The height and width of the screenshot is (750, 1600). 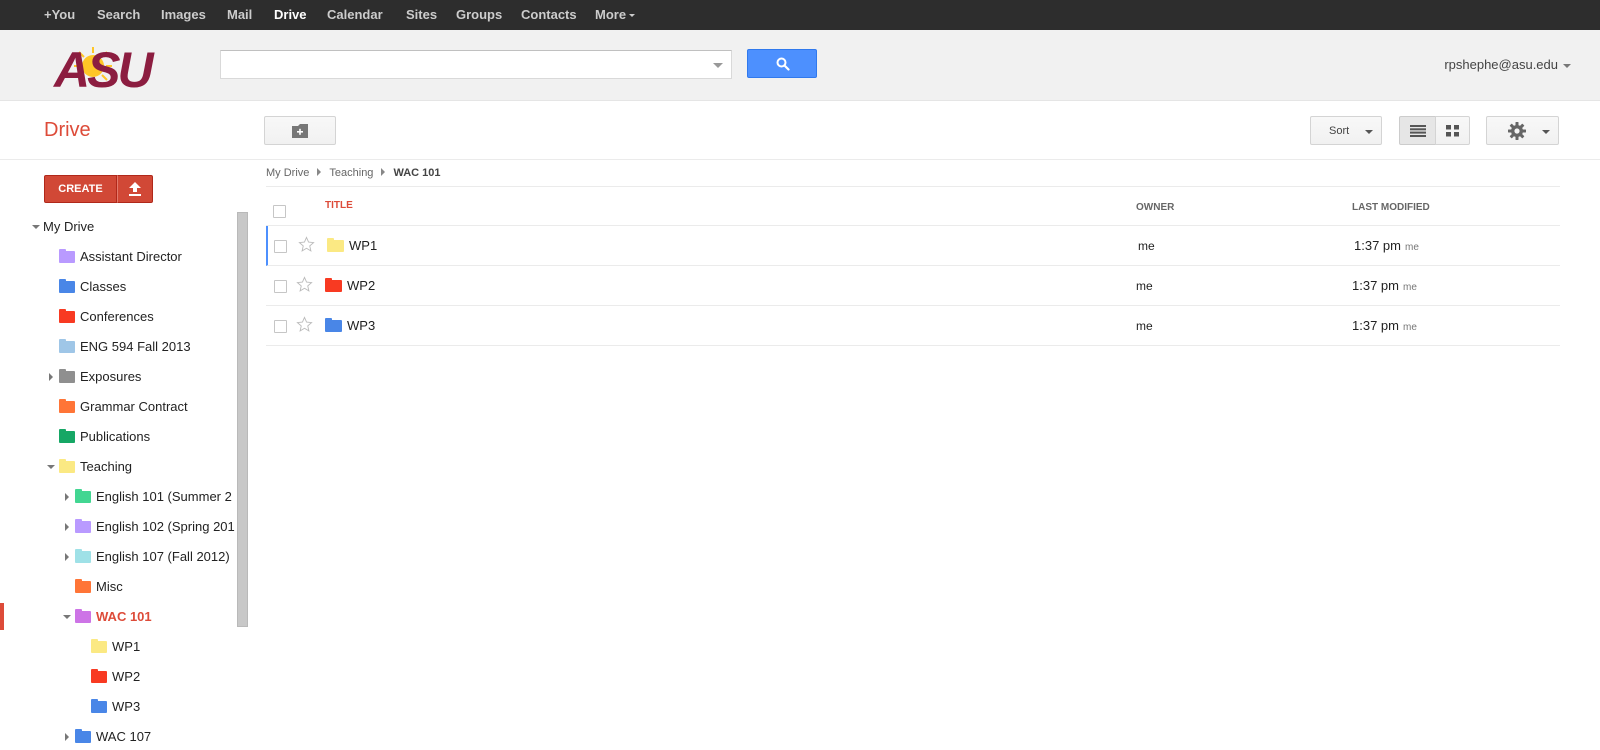 I want to click on list-view-icon, so click(x=1418, y=131).